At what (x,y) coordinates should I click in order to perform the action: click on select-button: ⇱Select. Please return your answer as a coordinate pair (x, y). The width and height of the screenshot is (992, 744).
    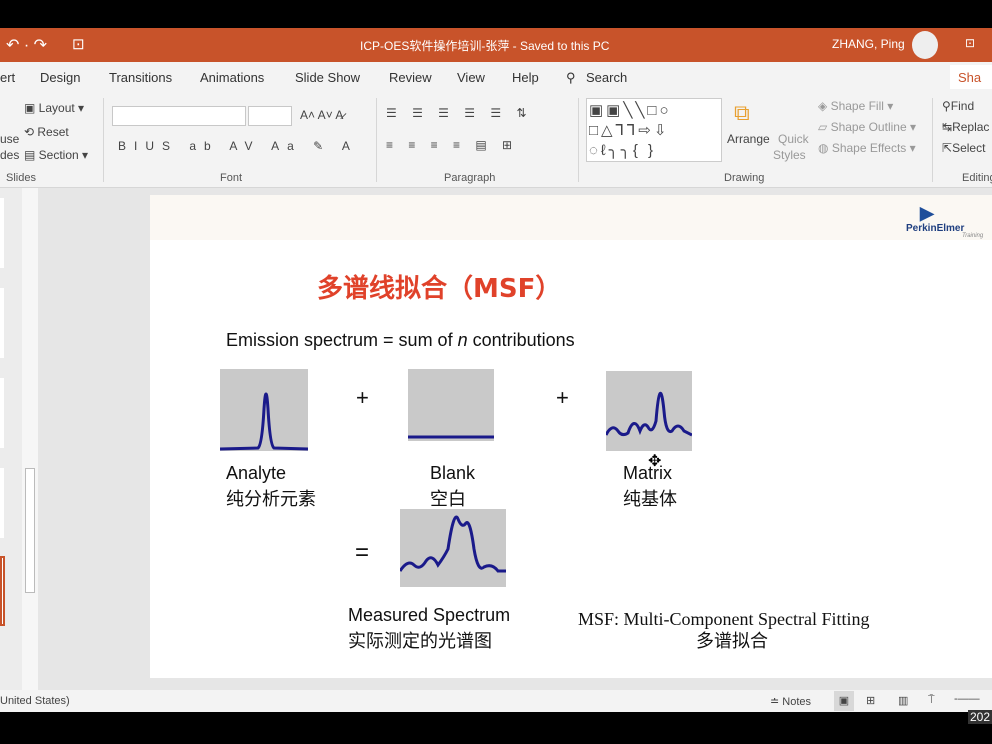
    Looking at the image, I should click on (963, 148).